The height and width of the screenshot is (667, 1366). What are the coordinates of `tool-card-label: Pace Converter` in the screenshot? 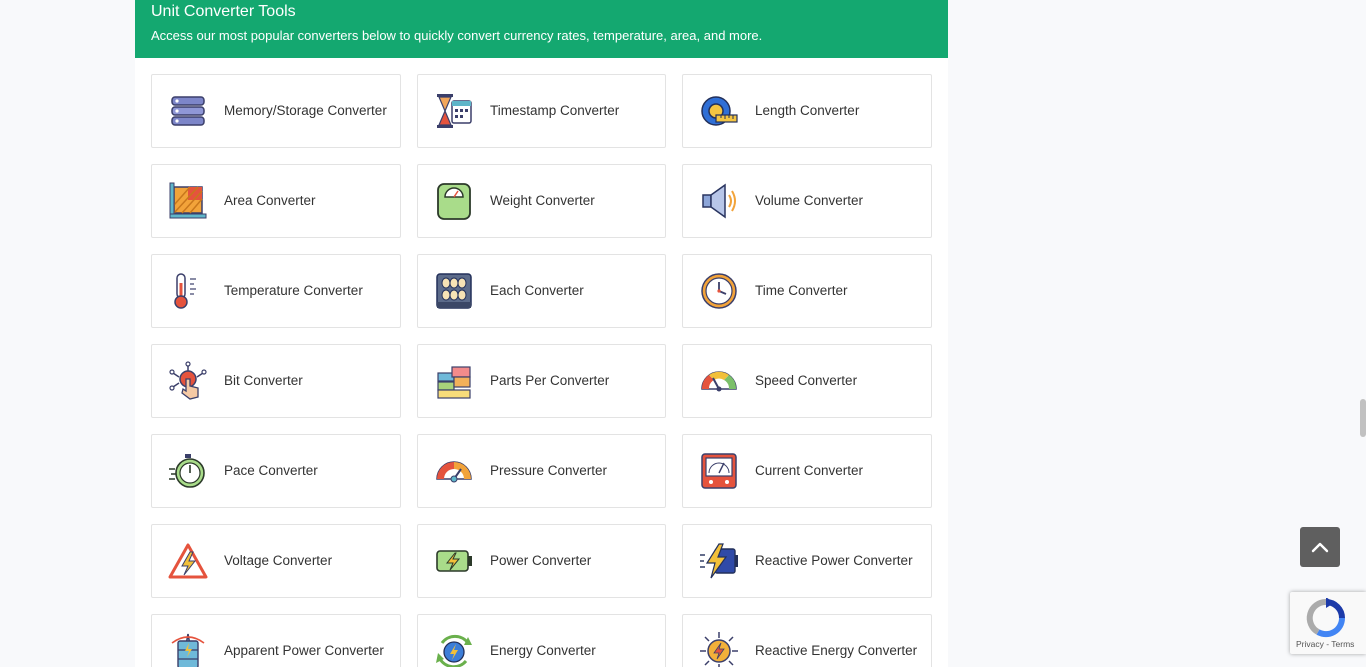 It's located at (271, 470).